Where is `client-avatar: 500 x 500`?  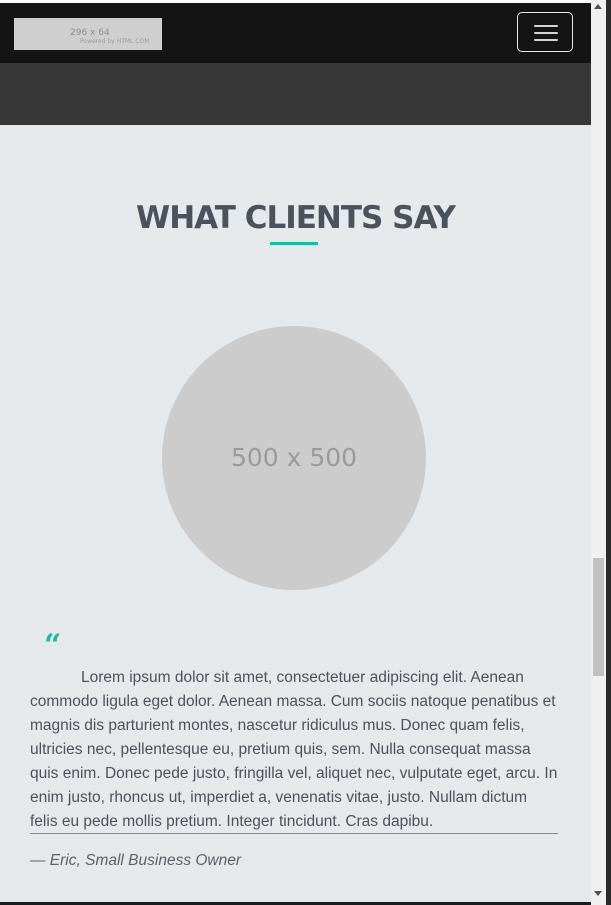
client-avatar: 500 x 500 is located at coordinates (294, 458).